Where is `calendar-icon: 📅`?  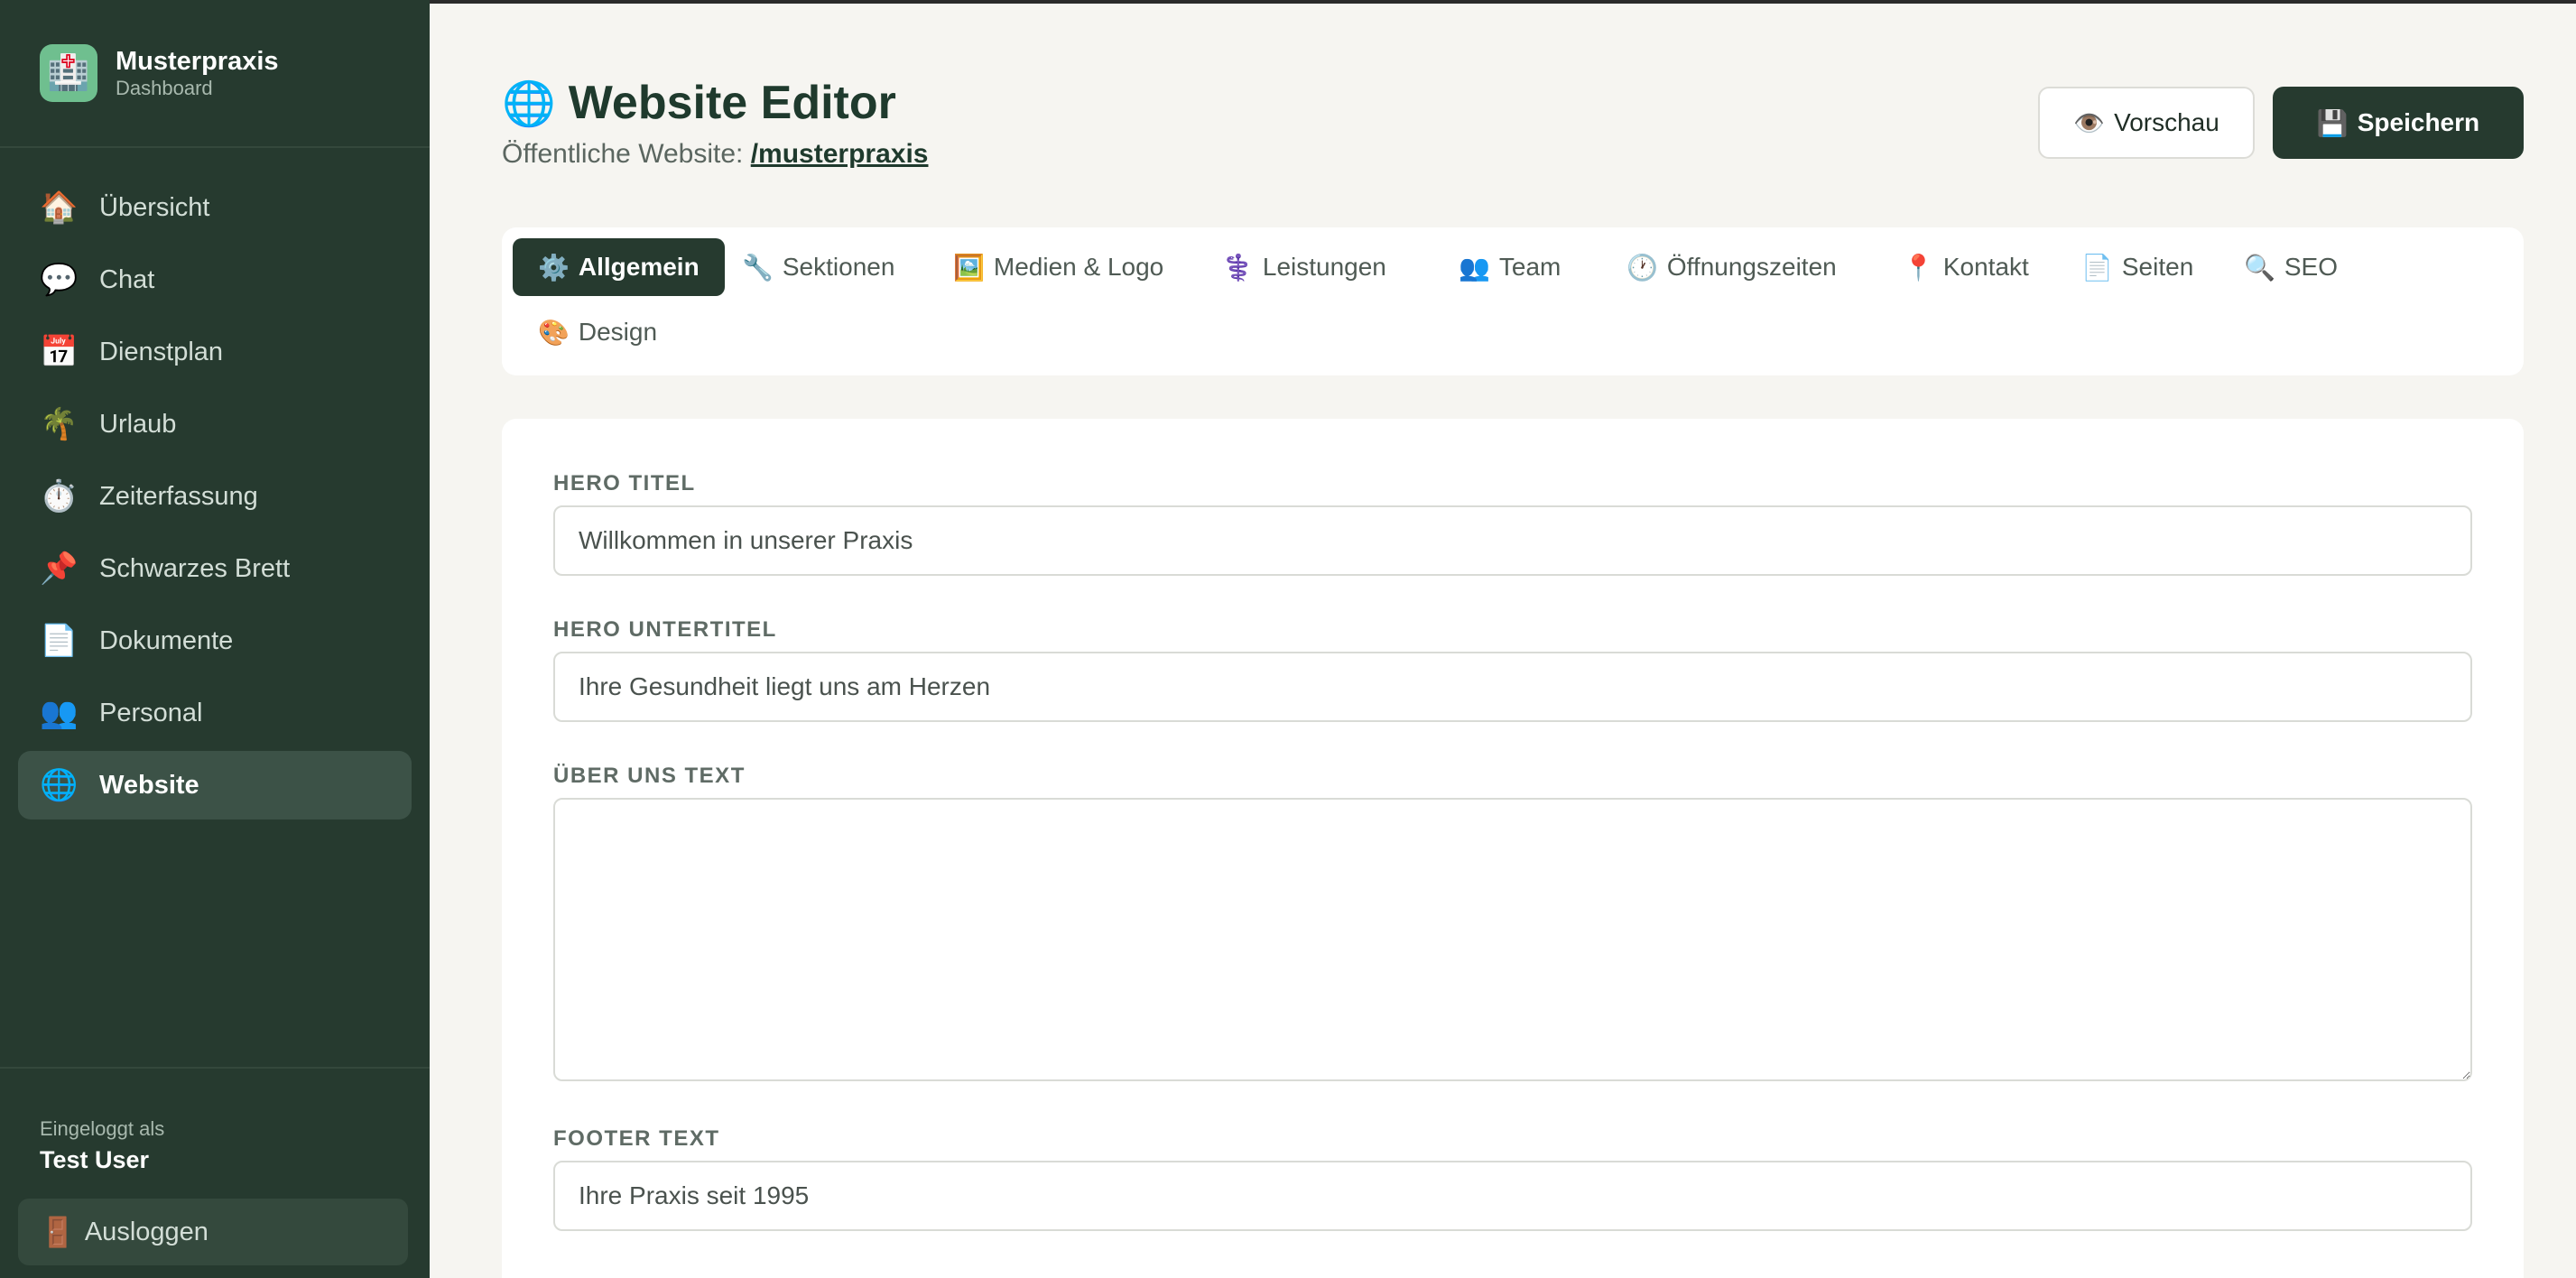 calendar-icon: 📅 is located at coordinates (60, 352).